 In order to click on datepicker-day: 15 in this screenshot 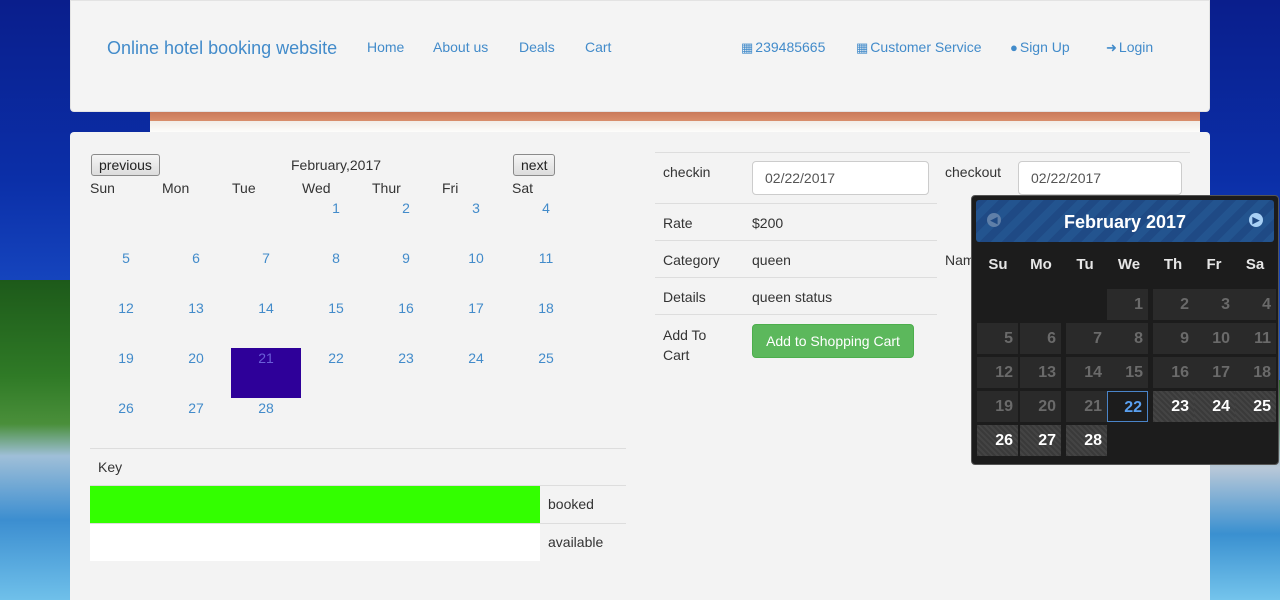, I will do `click(1127, 372)`.